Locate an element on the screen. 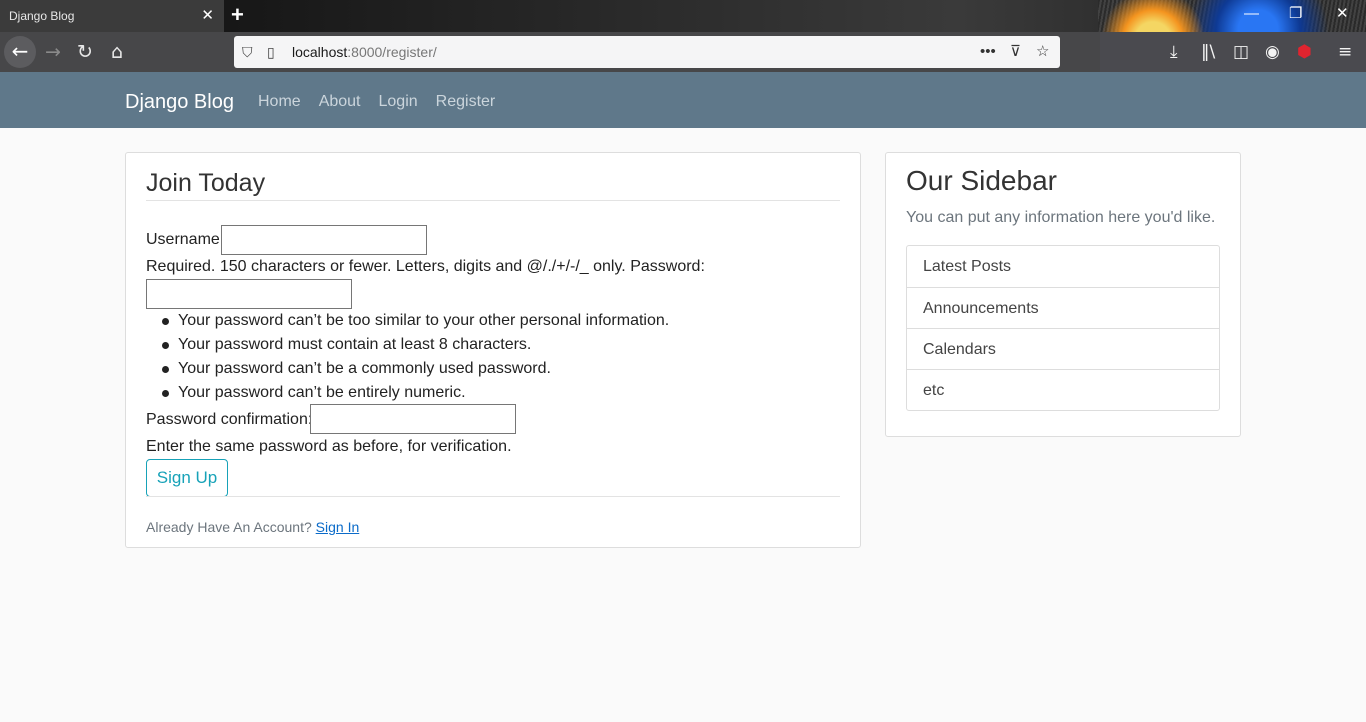  window-close-icon: ✕ is located at coordinates (1342, 14).